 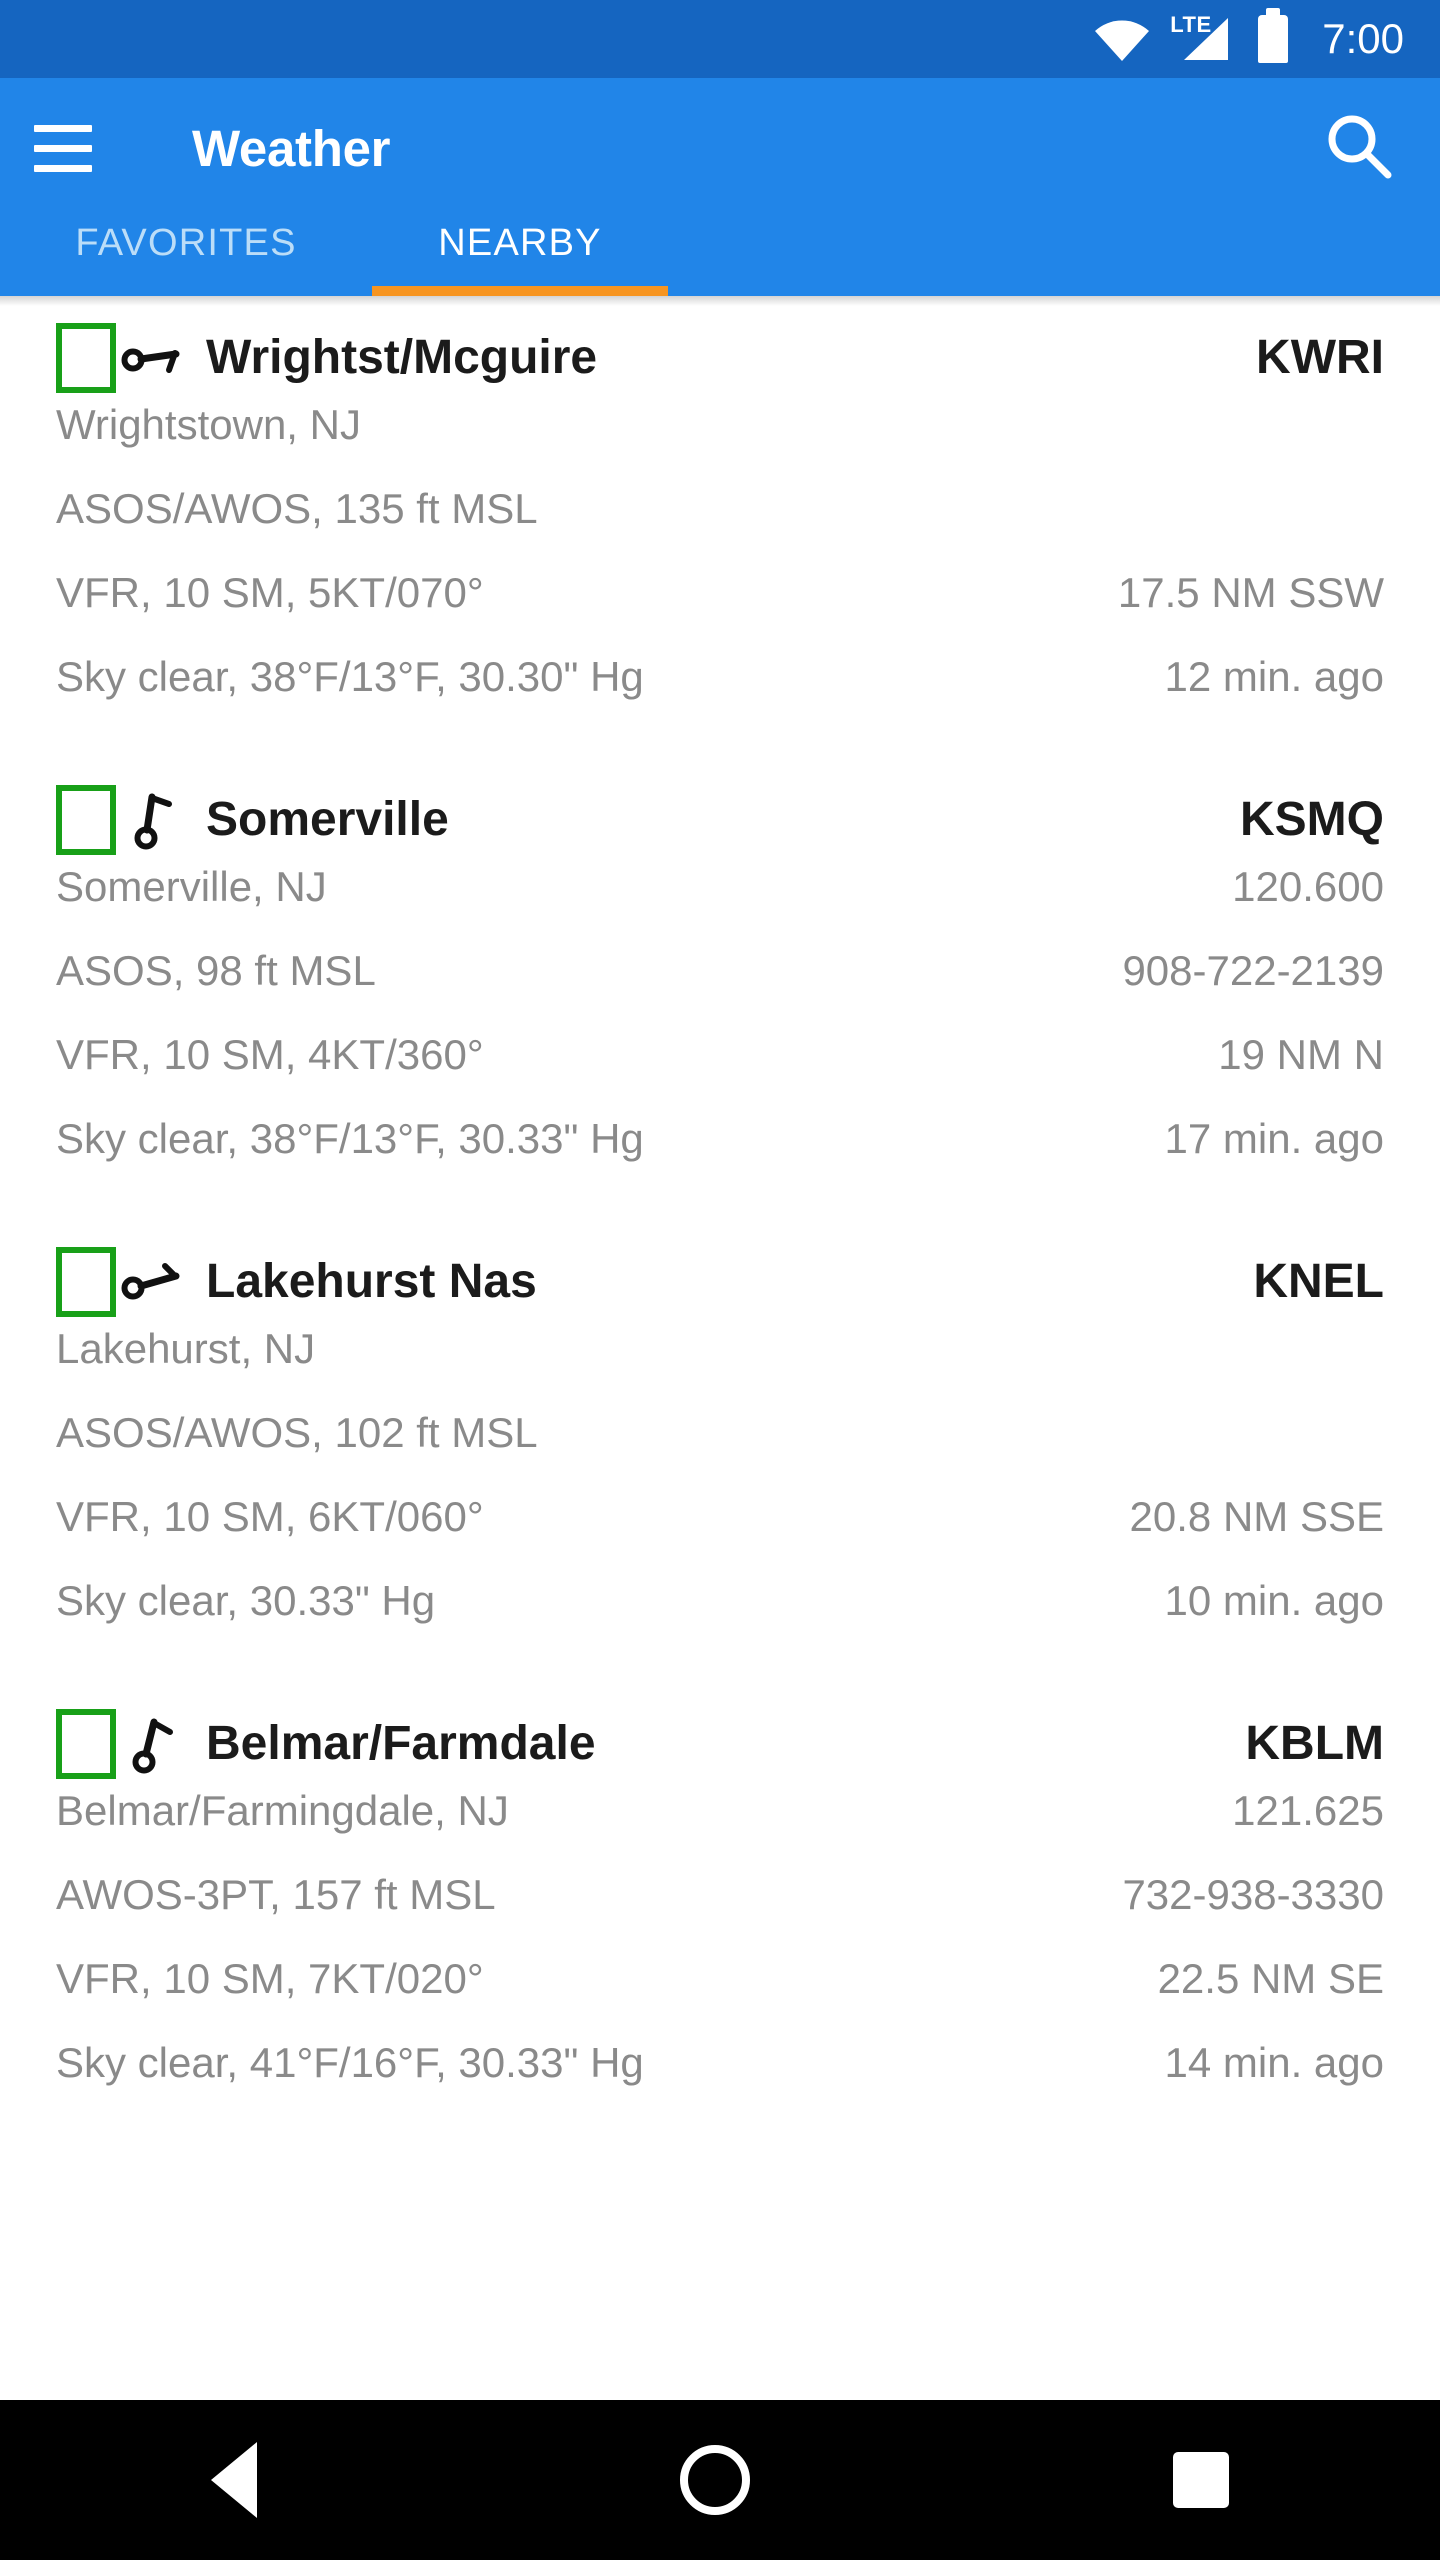 I want to click on home-circle-icon, so click(x=714, y=2480).